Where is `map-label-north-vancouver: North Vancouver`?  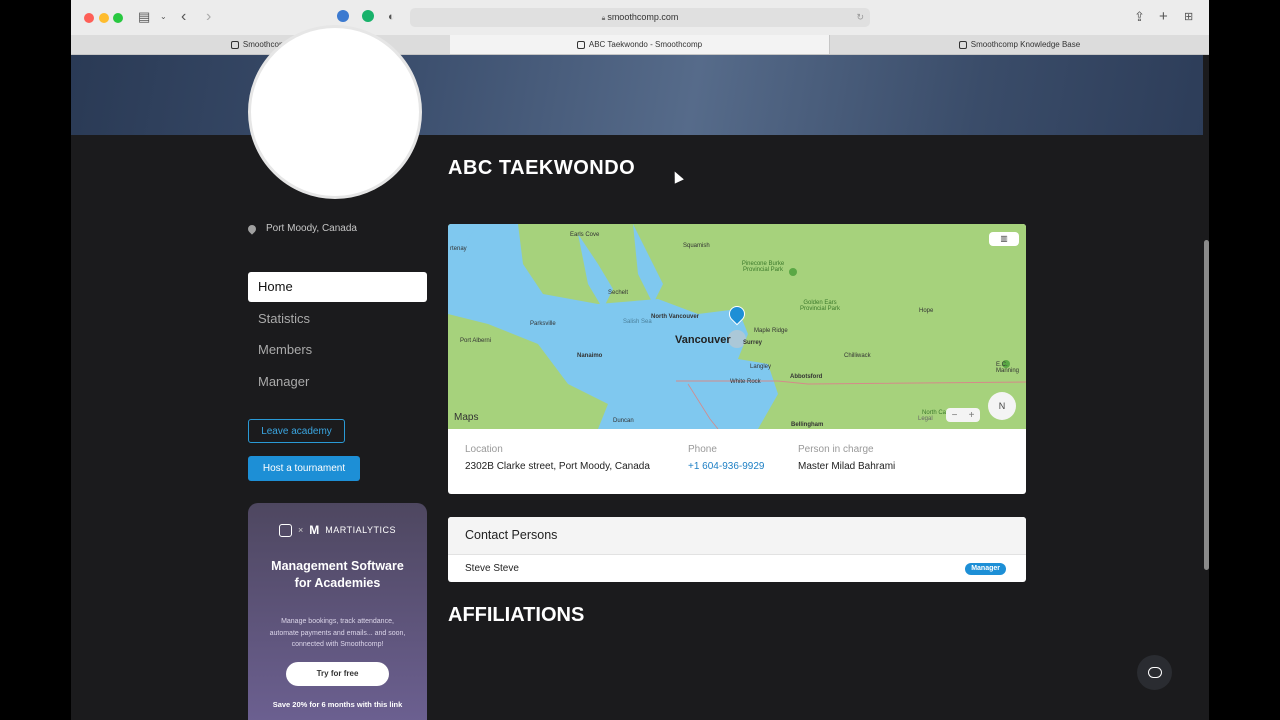 map-label-north-vancouver: North Vancouver is located at coordinates (675, 317).